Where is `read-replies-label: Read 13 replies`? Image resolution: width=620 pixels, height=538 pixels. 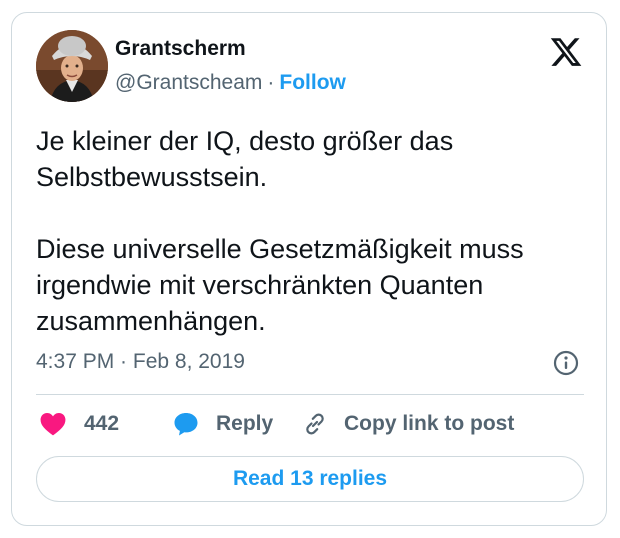 read-replies-label: Read 13 replies is located at coordinates (310, 478).